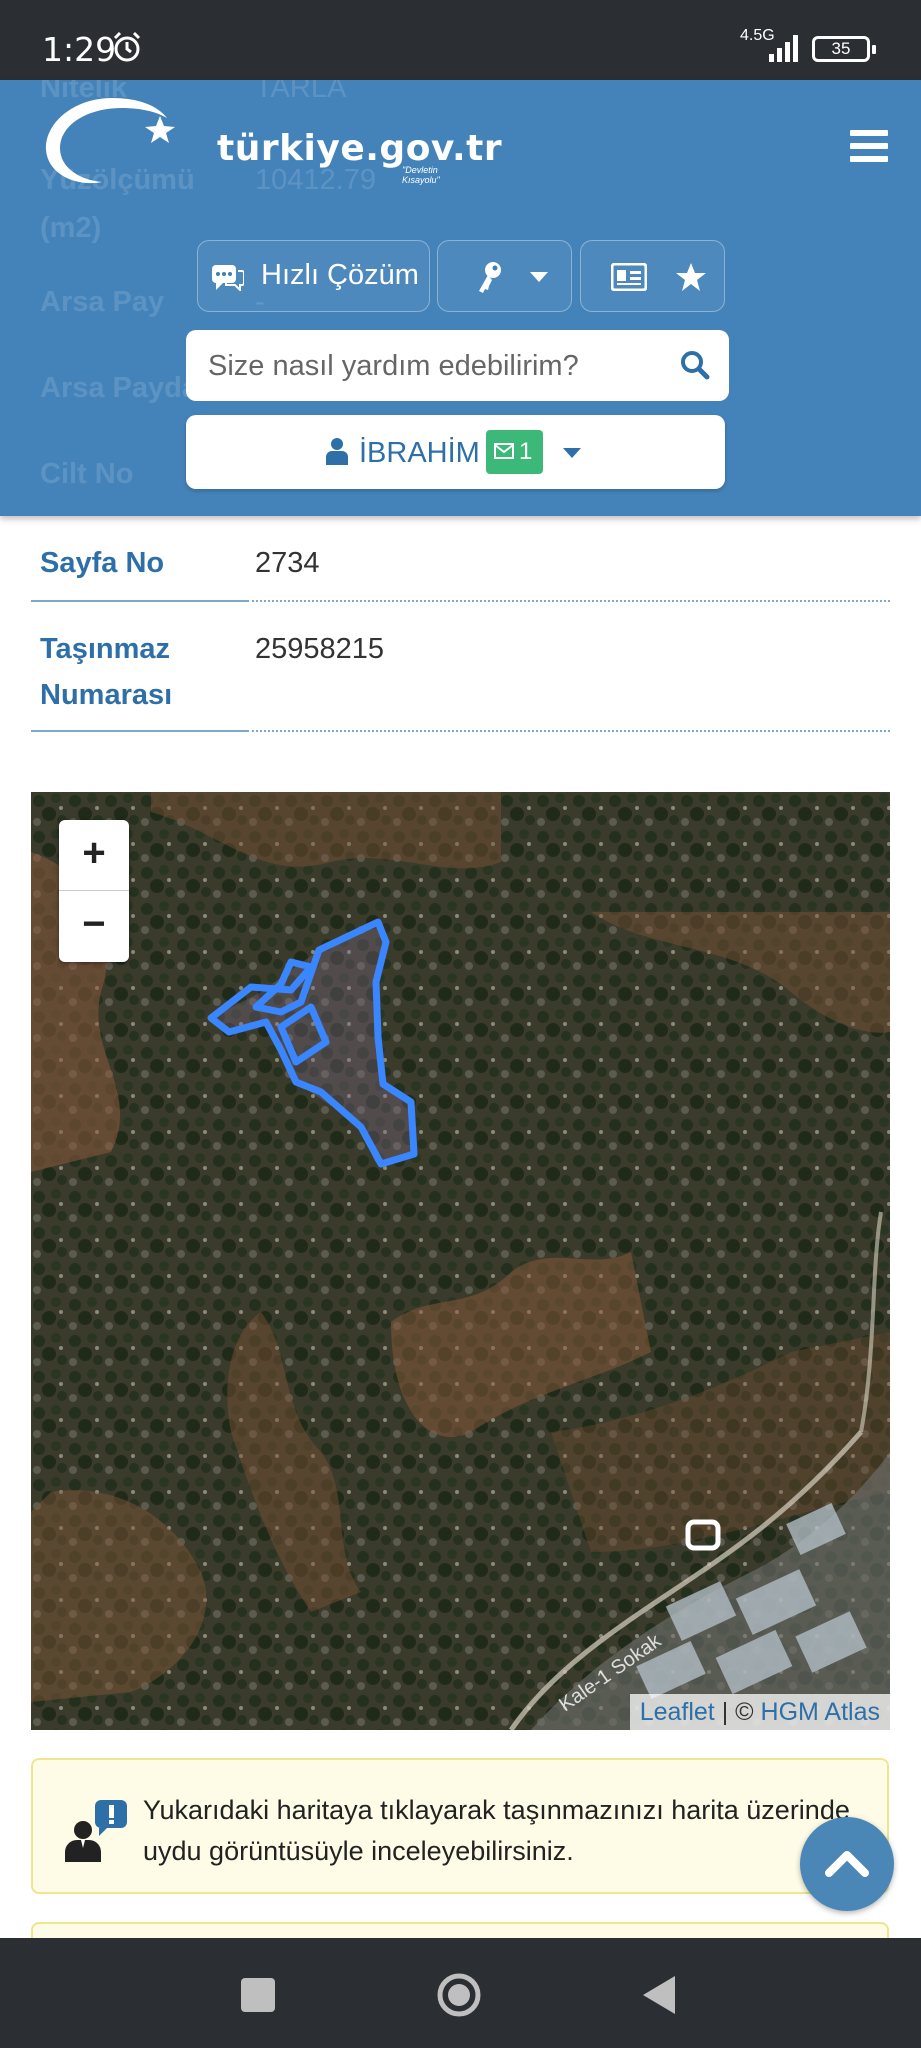 This screenshot has width=921, height=2048. Describe the element at coordinates (490, 277) in the screenshot. I see `key-icon` at that location.